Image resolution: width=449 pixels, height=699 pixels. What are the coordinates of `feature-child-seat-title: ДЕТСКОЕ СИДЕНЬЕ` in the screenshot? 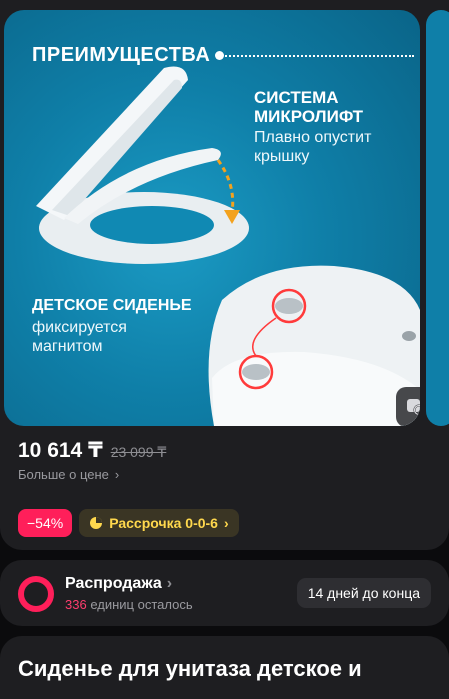 It's located at (112, 305).